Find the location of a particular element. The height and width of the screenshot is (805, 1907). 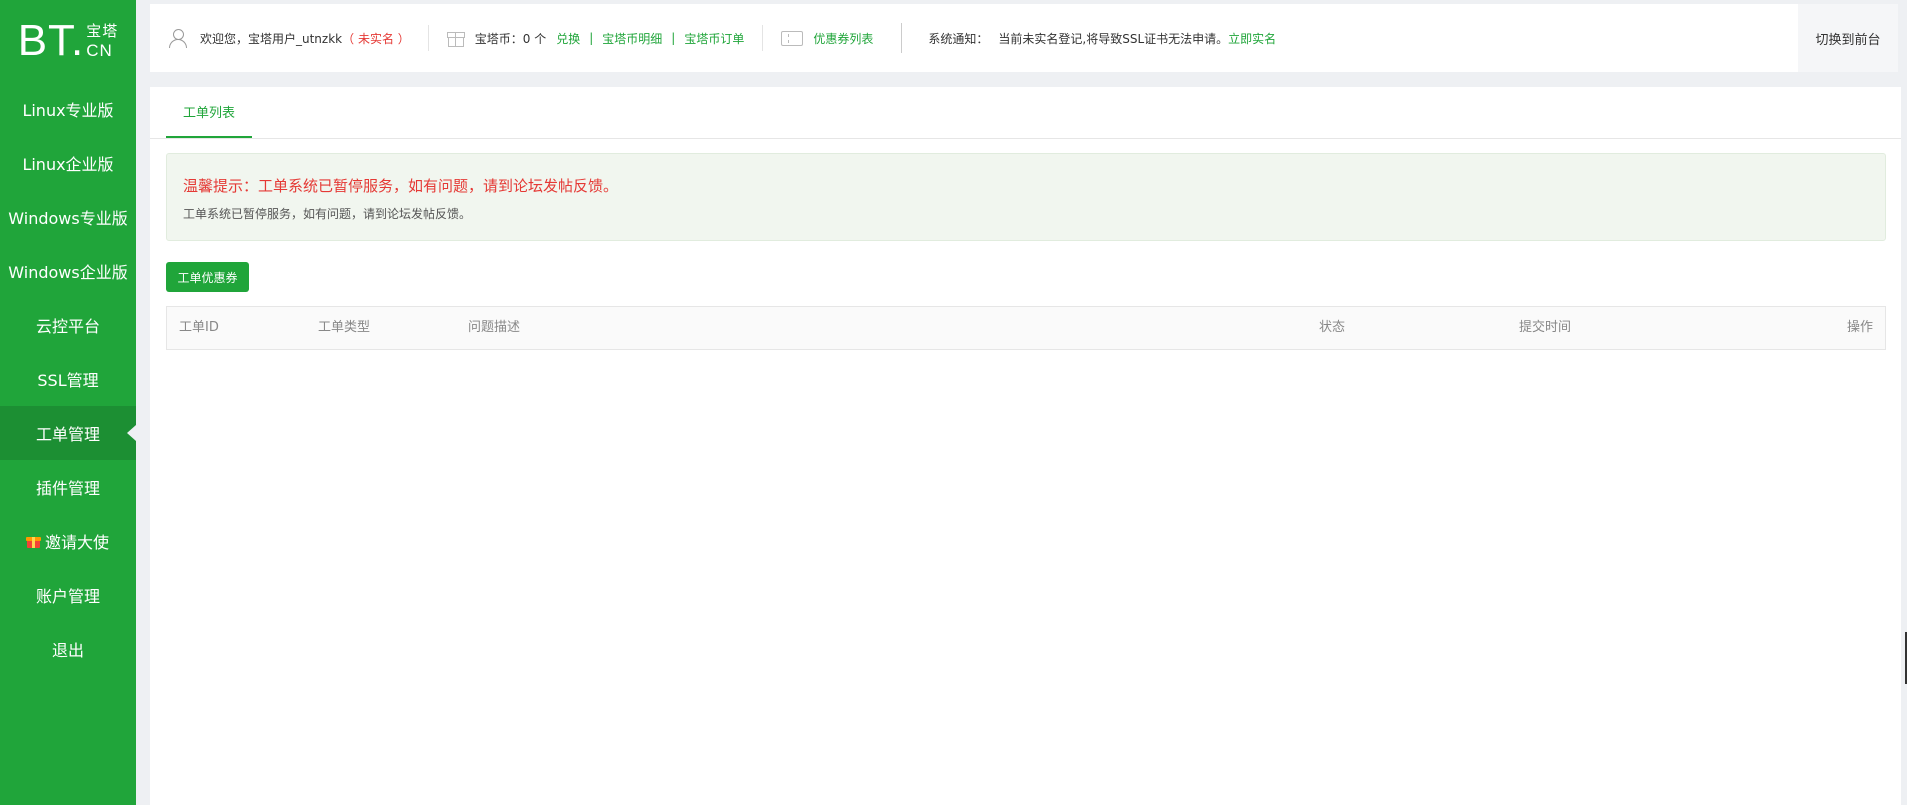

sidebar-item-label: 云控平台 is located at coordinates (67, 326).